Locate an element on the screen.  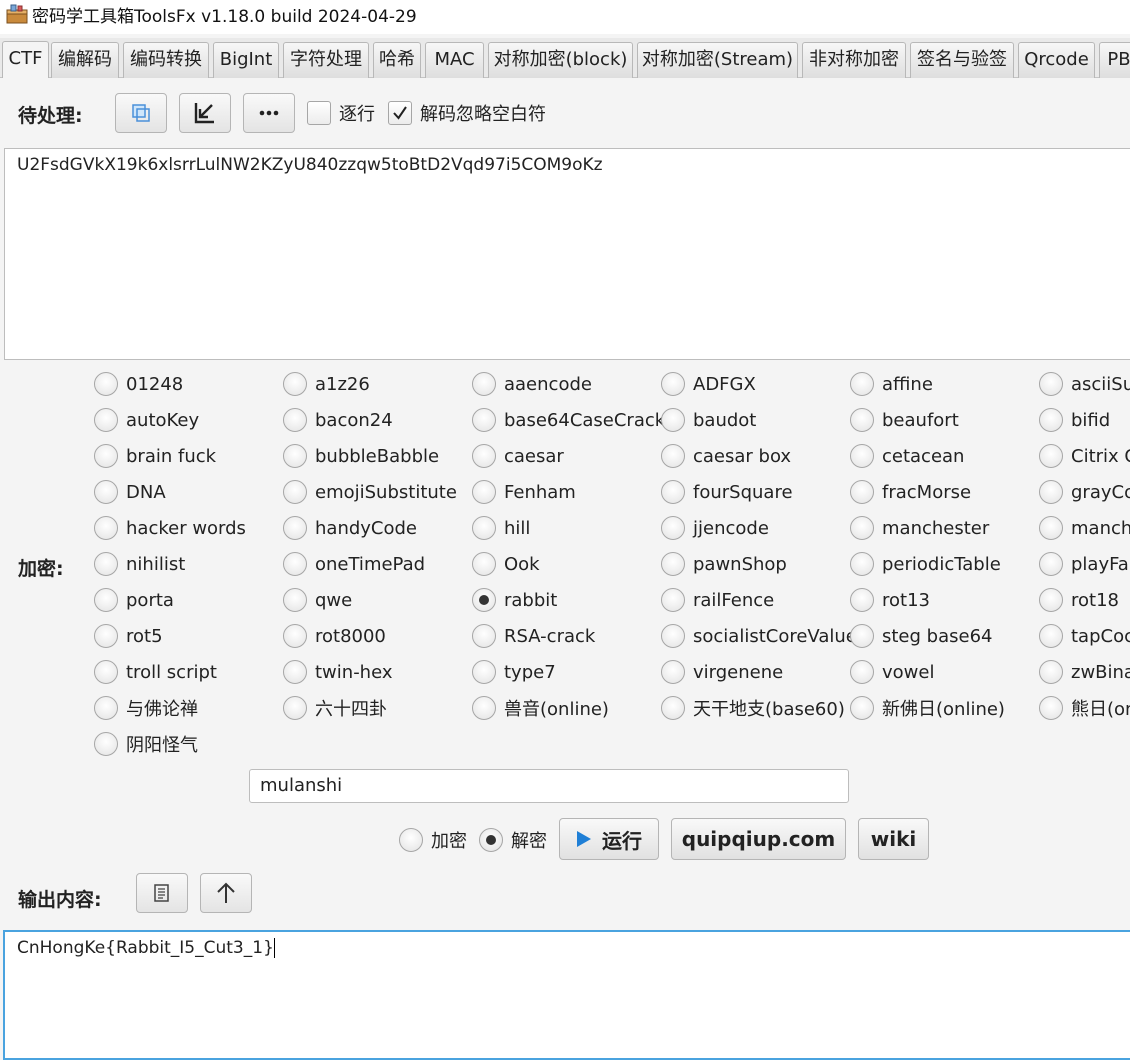
algorithm-option: ADFGX is located at coordinates (708, 384).